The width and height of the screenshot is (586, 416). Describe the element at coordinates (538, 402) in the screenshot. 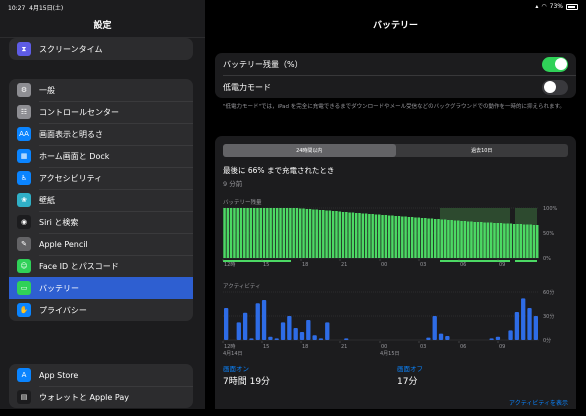

I see `show-activity-link: アクティビティを表示` at that location.